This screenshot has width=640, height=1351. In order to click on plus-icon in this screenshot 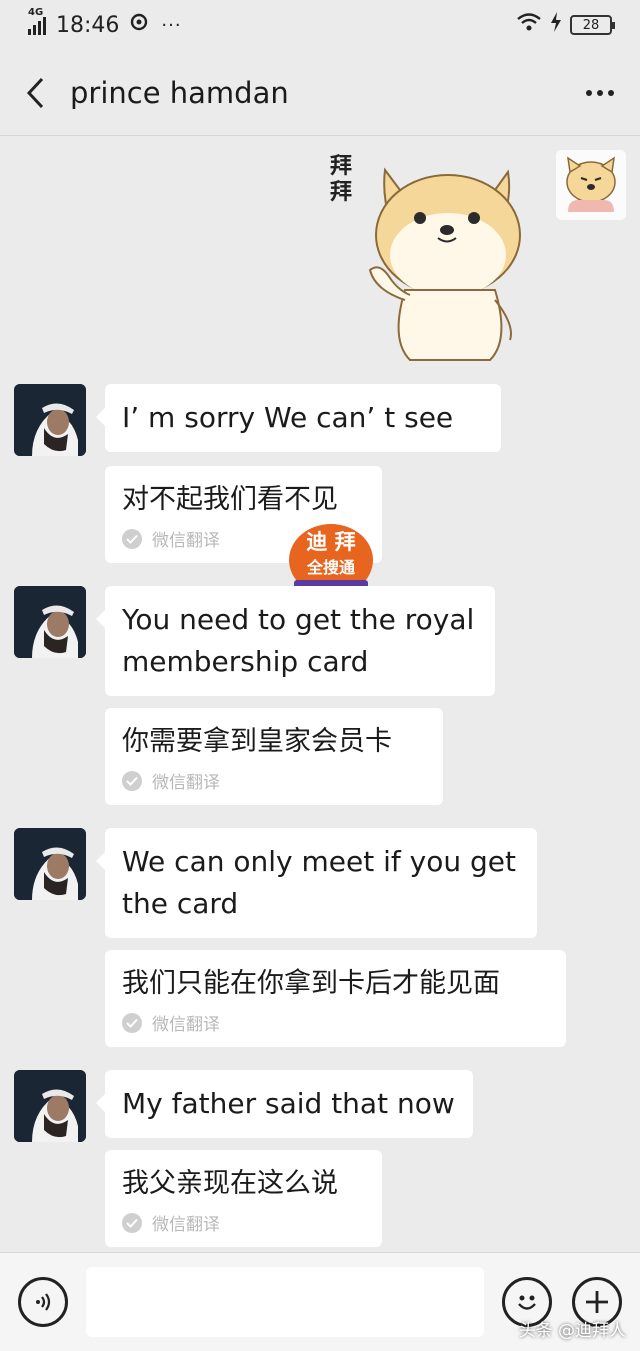, I will do `click(597, 1302)`.